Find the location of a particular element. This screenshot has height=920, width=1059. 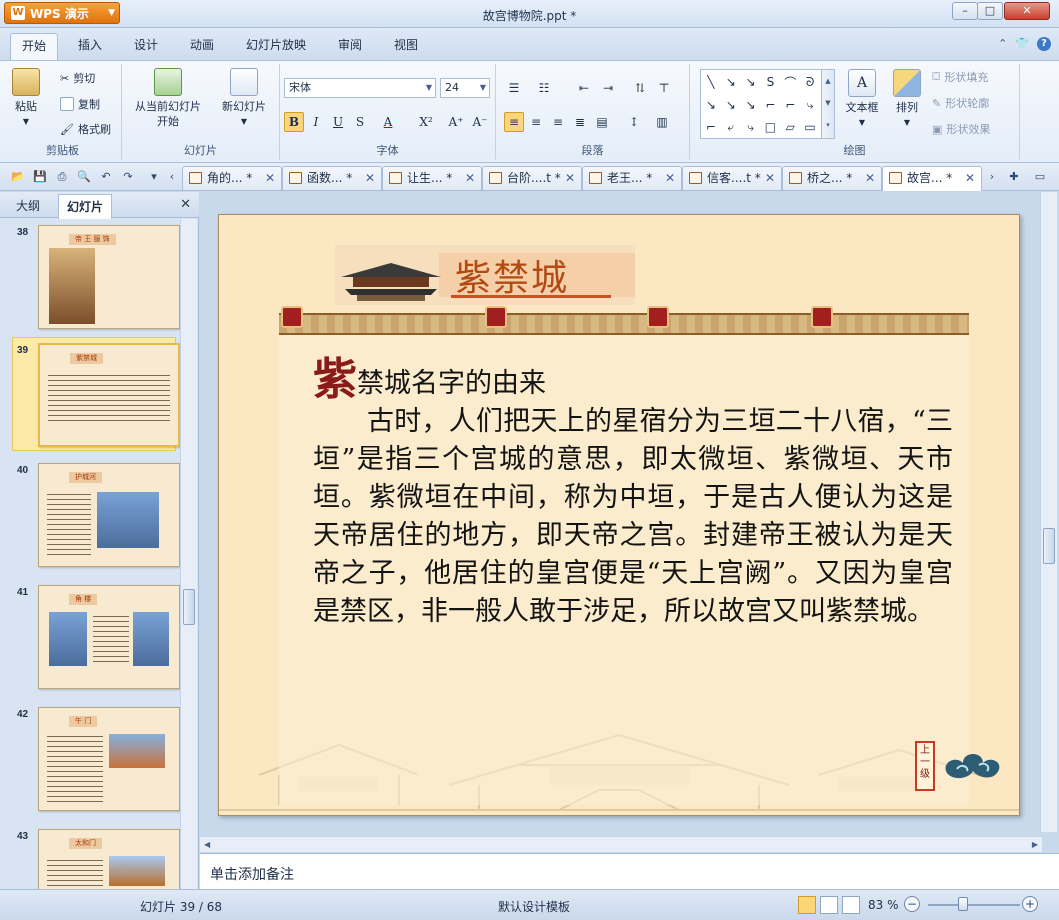

tab-scroll-right-icon: › is located at coordinates (992, 177).